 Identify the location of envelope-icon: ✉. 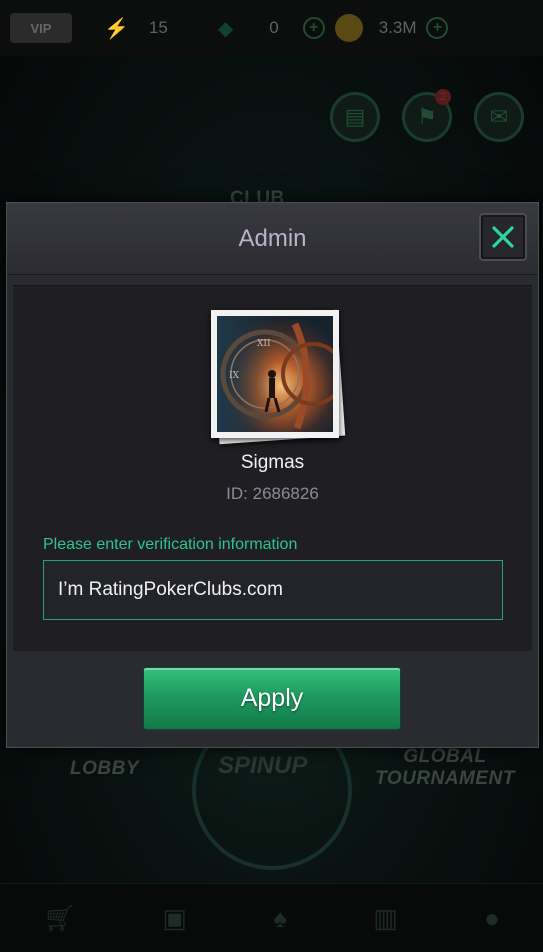
(499, 116).